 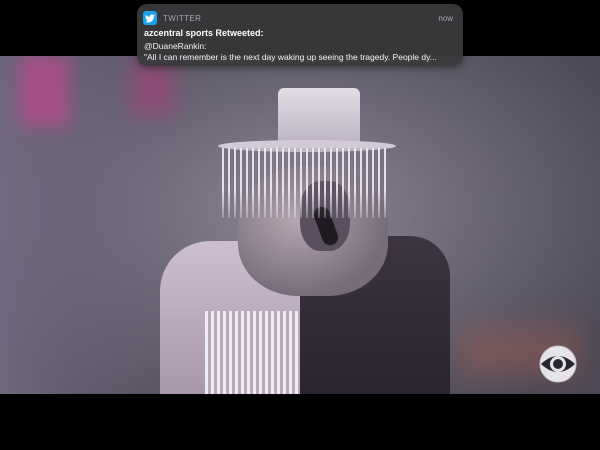 What do you see at coordinates (182, 18) in the screenshot?
I see `notification-app-name: TWITTER` at bounding box center [182, 18].